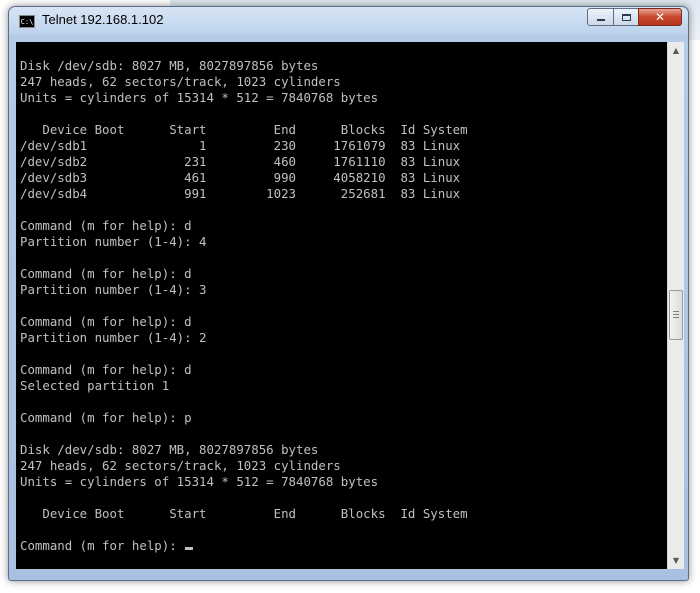 This screenshot has width=700, height=593. I want to click on console-prompt: Command (m for help):, so click(102, 545).